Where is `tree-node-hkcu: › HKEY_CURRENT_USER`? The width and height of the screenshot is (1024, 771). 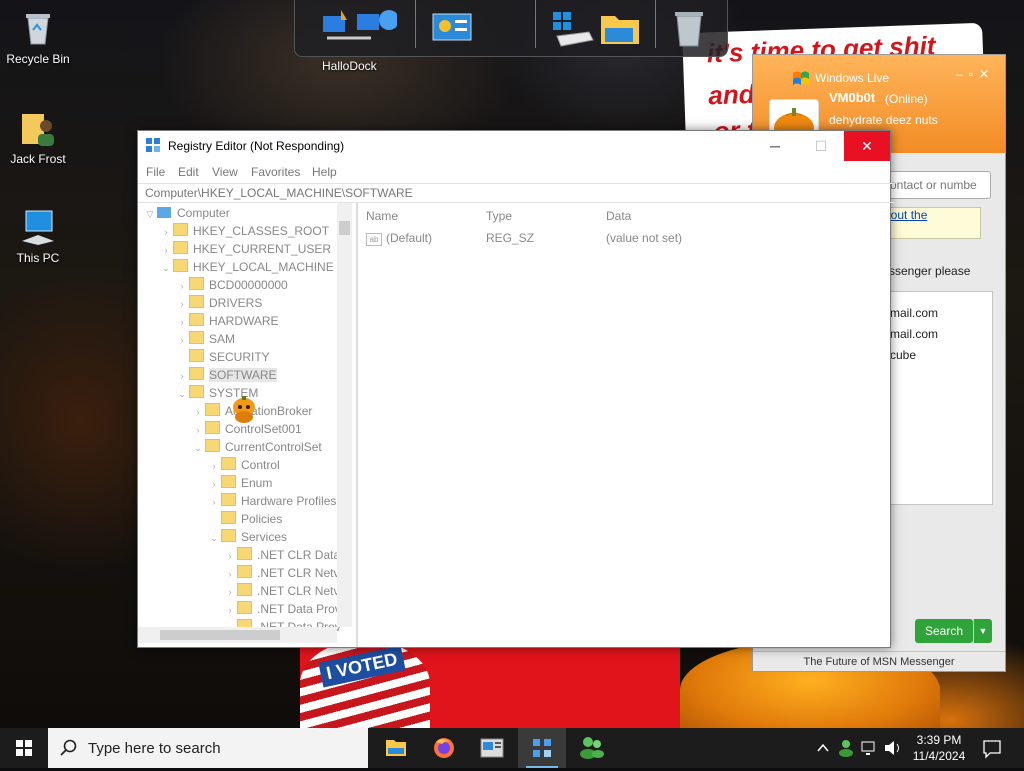 tree-node-hkcu: › HKEY_CURRENT_USER is located at coordinates (245, 249).